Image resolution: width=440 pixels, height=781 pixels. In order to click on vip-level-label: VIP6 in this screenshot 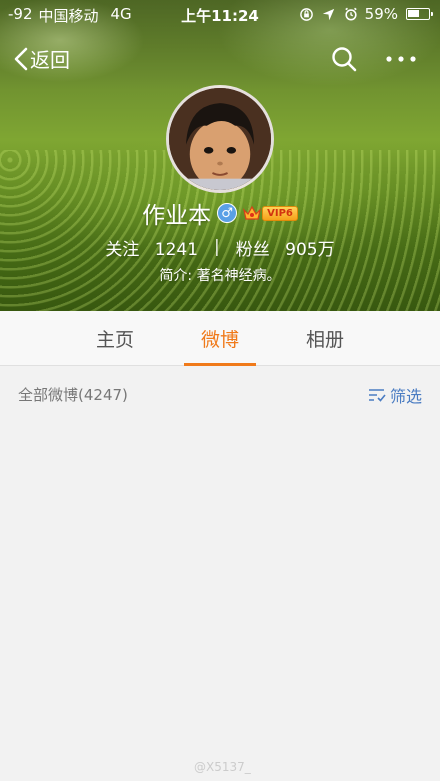, I will do `click(280, 213)`.